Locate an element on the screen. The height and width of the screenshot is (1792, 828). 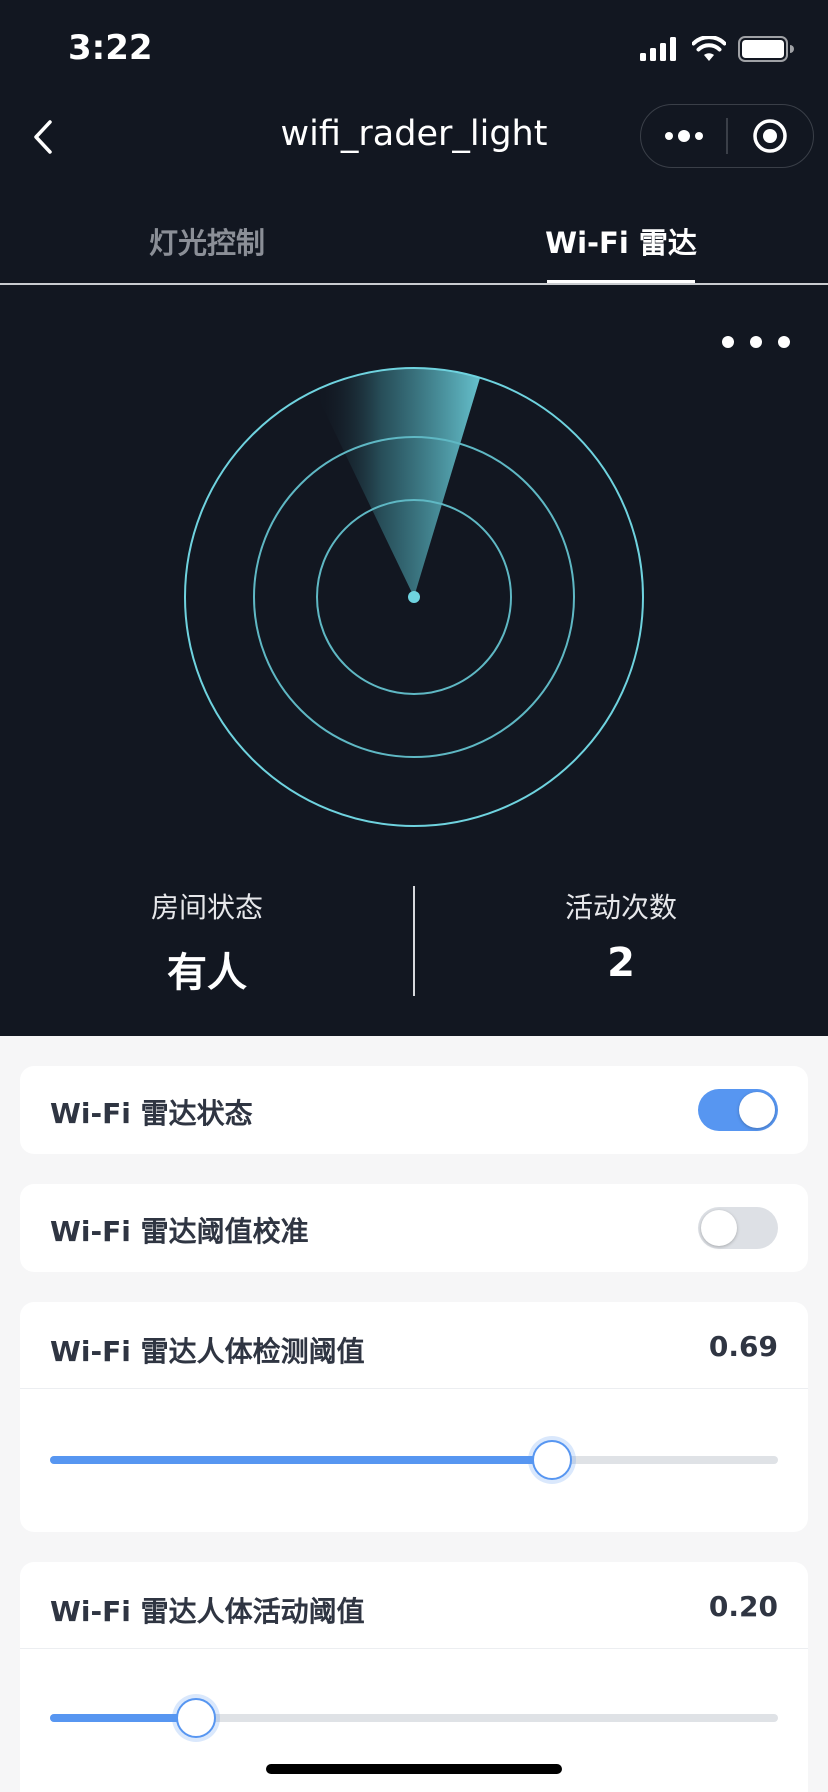
radar-status-toggle is located at coordinates (738, 1110).